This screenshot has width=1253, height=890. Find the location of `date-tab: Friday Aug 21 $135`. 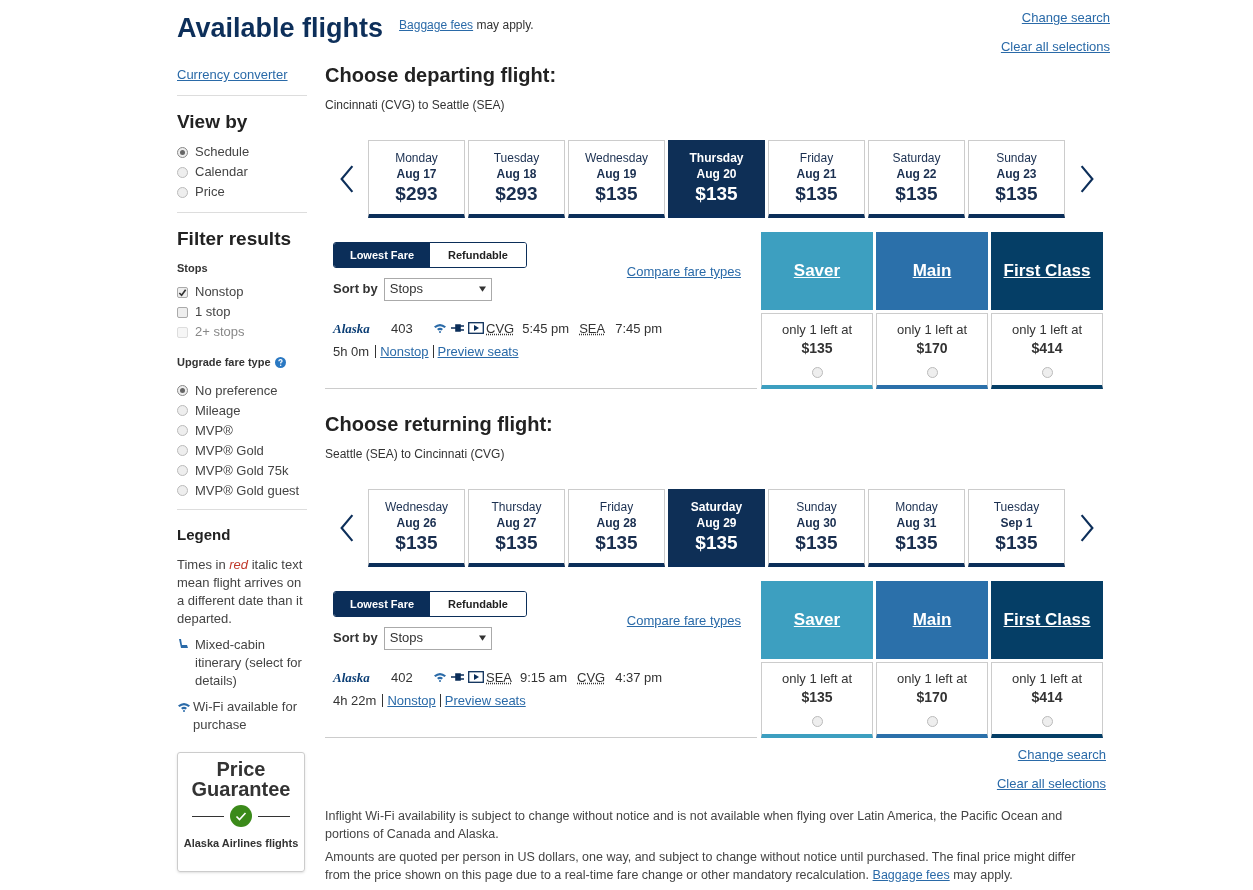

date-tab: Friday Aug 21 $135 is located at coordinates (816, 179).